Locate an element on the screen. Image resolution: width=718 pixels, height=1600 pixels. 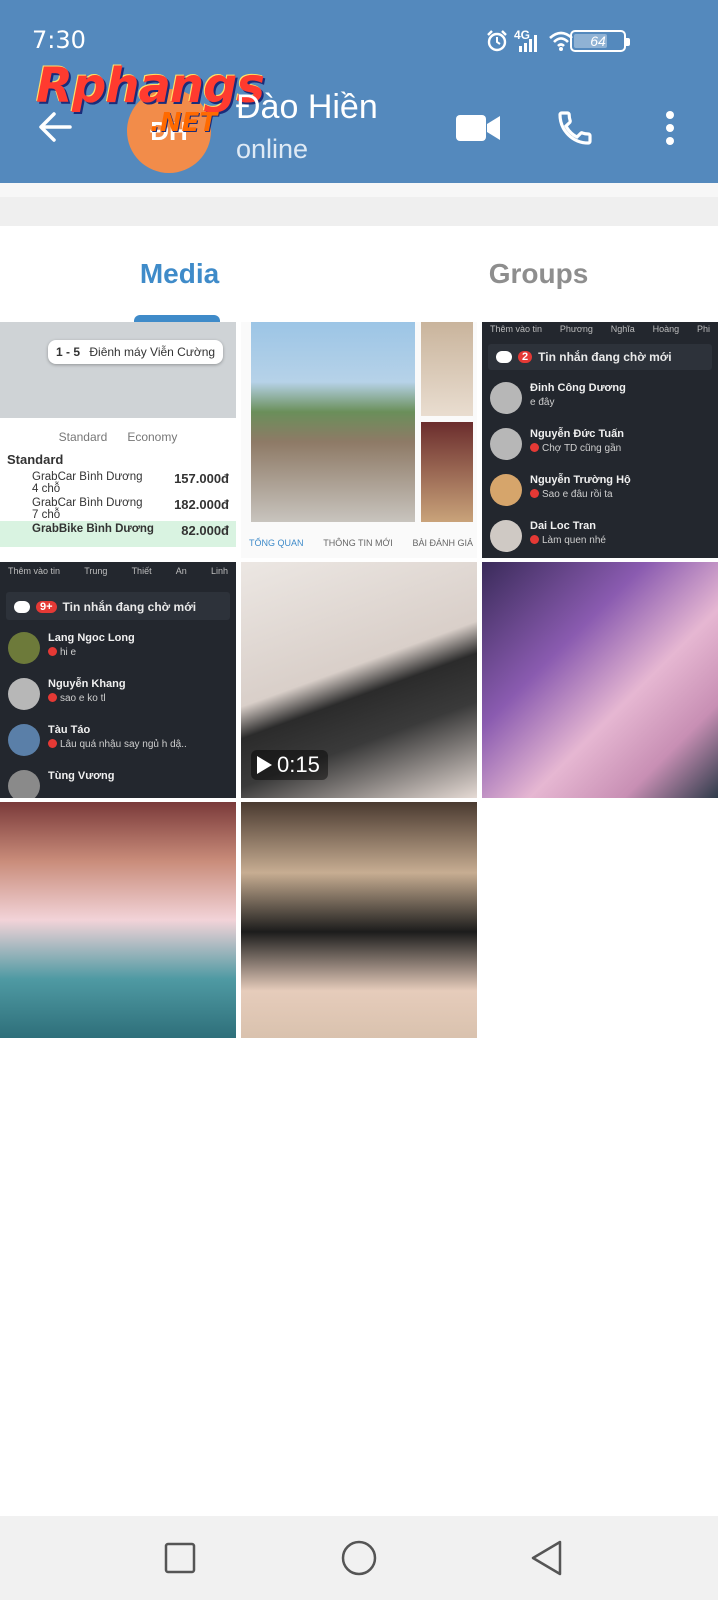
nav-back-button is located at coordinates (546, 1558).